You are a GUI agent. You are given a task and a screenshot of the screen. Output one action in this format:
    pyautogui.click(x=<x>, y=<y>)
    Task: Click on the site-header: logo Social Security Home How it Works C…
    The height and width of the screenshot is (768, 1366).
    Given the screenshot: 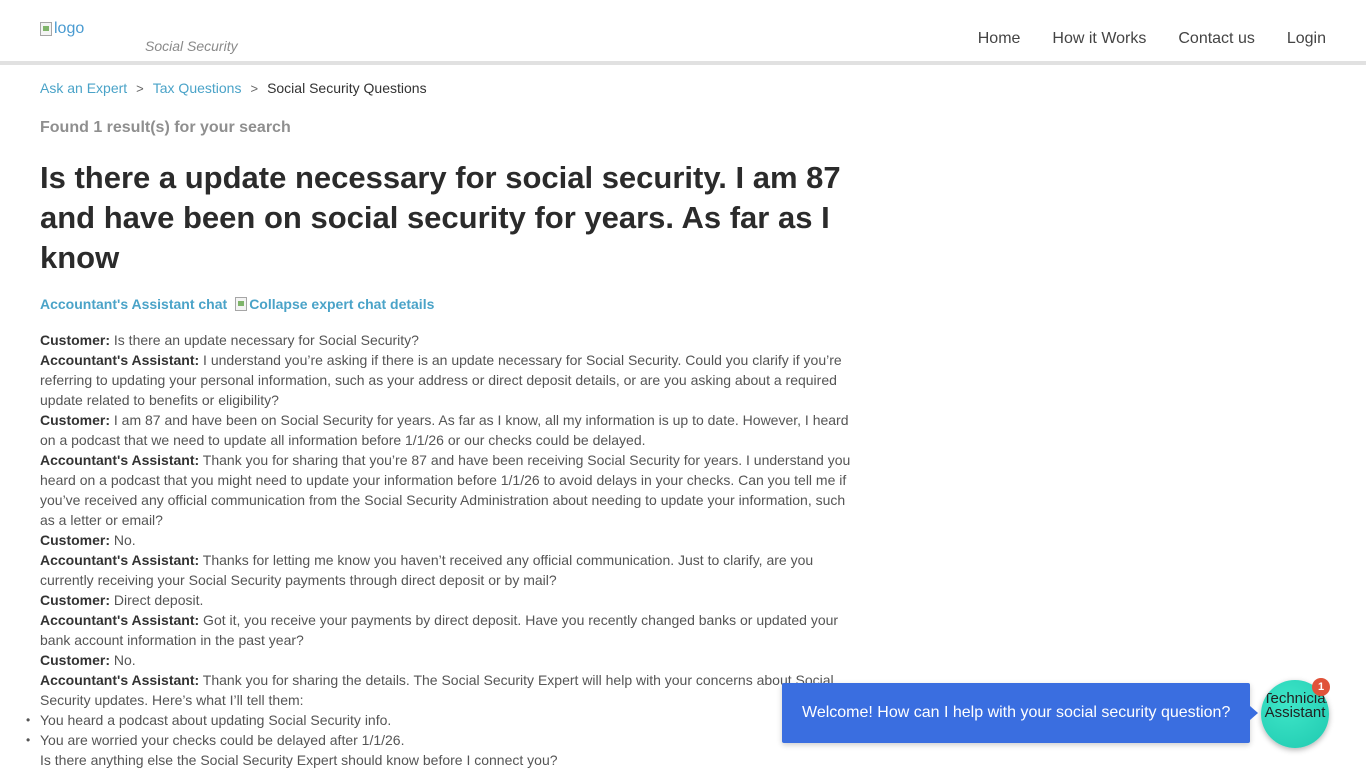 What is the action you would take?
    pyautogui.click(x=683, y=32)
    